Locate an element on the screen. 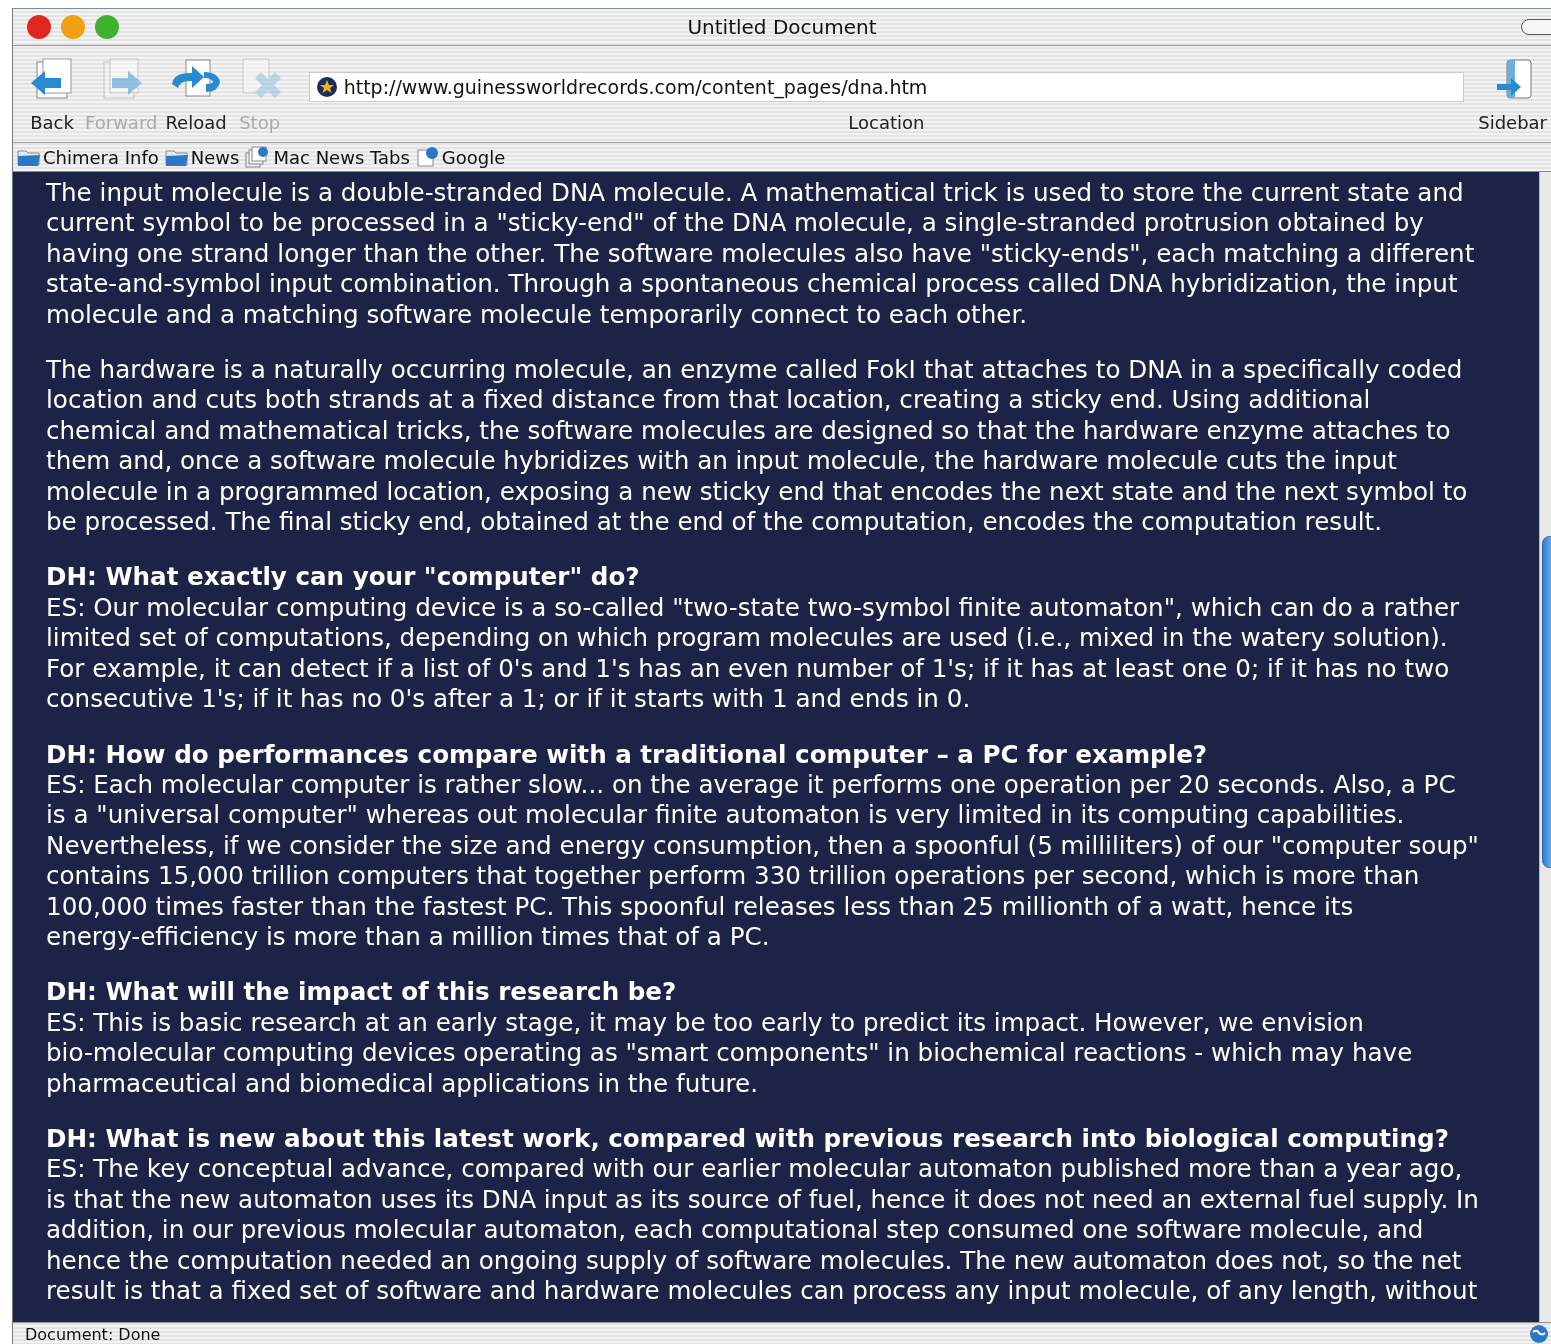 This screenshot has width=1551, height=1344. question-heading: DH: What will the impact of this research be? is located at coordinates (362, 992).